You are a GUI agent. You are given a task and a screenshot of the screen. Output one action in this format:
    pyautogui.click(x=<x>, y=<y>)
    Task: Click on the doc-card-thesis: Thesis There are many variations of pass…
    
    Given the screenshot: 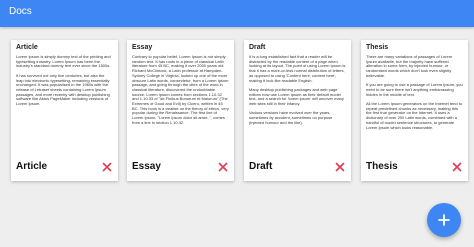 What is the action you would take?
    pyautogui.click(x=414, y=110)
    